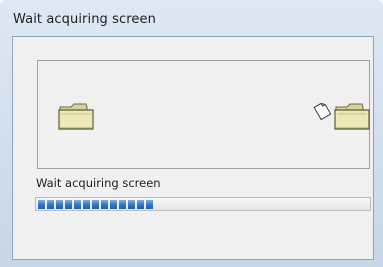  I want to click on window-title: Wait acquiring screen, so click(84, 19).